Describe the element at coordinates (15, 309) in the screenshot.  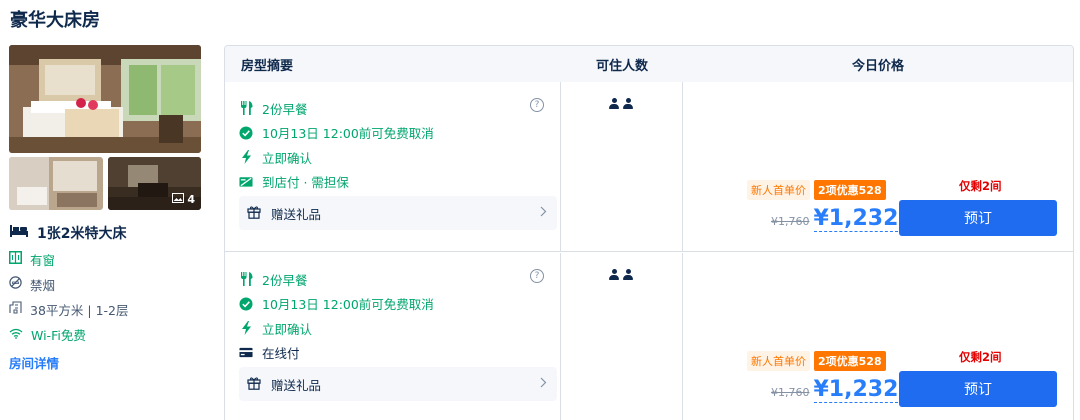
I see `area-icon` at that location.